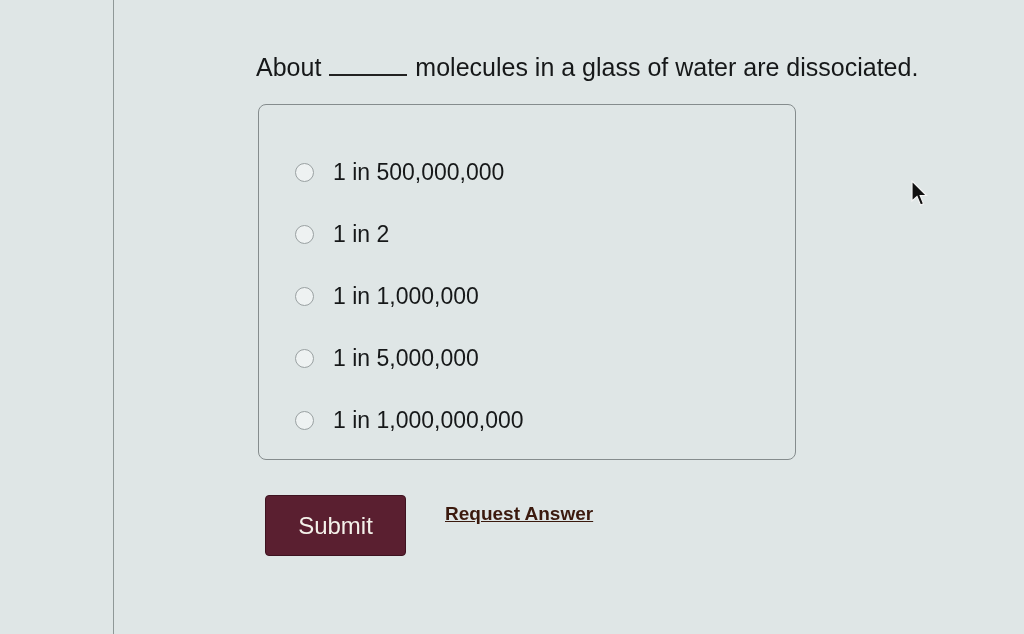 The width and height of the screenshot is (1024, 634). Describe the element at coordinates (428, 420) in the screenshot. I see `option-label: 1 in 1,000,000,000` at that location.